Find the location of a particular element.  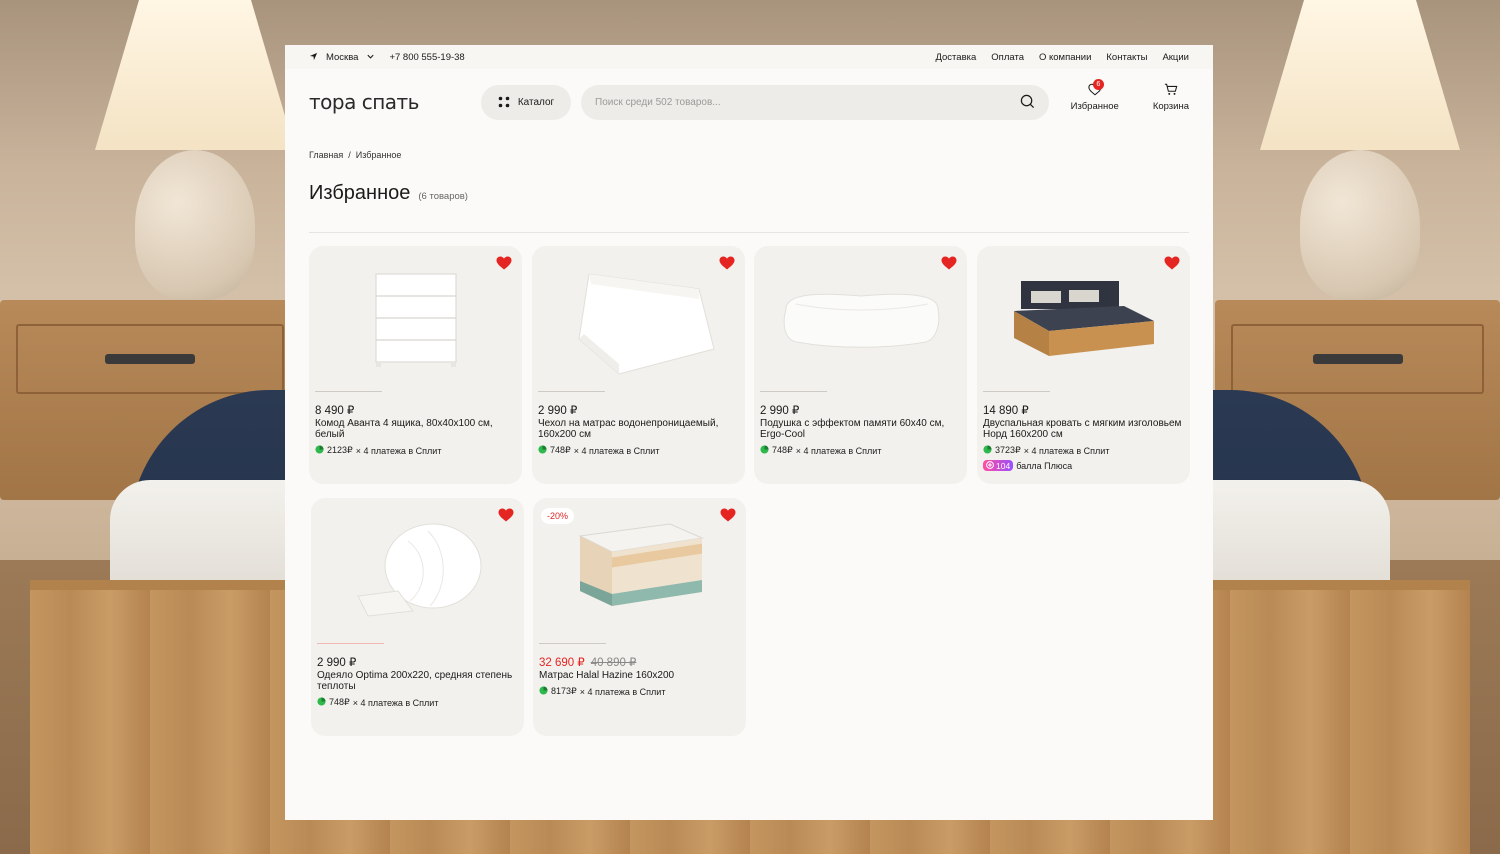

city-selector: Москва is located at coordinates (342, 57).